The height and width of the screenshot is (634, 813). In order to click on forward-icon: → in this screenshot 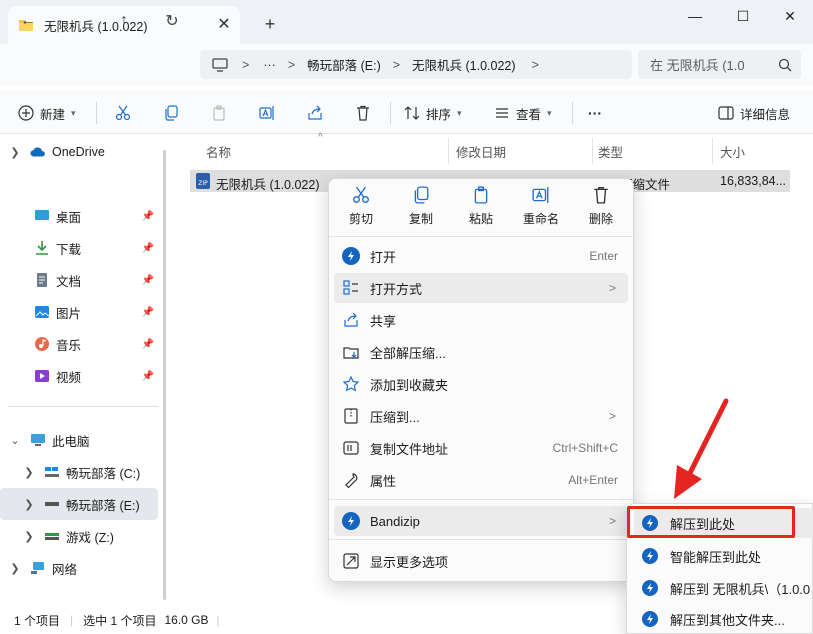, I will do `click(76, 21)`.